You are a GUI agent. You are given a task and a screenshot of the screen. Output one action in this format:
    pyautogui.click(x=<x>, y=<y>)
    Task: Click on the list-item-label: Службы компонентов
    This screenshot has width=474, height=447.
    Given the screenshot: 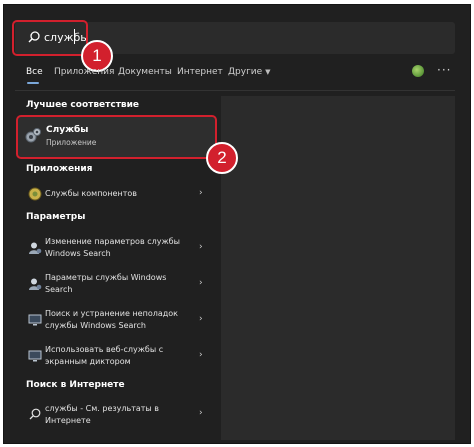 What is the action you would take?
    pyautogui.click(x=91, y=193)
    